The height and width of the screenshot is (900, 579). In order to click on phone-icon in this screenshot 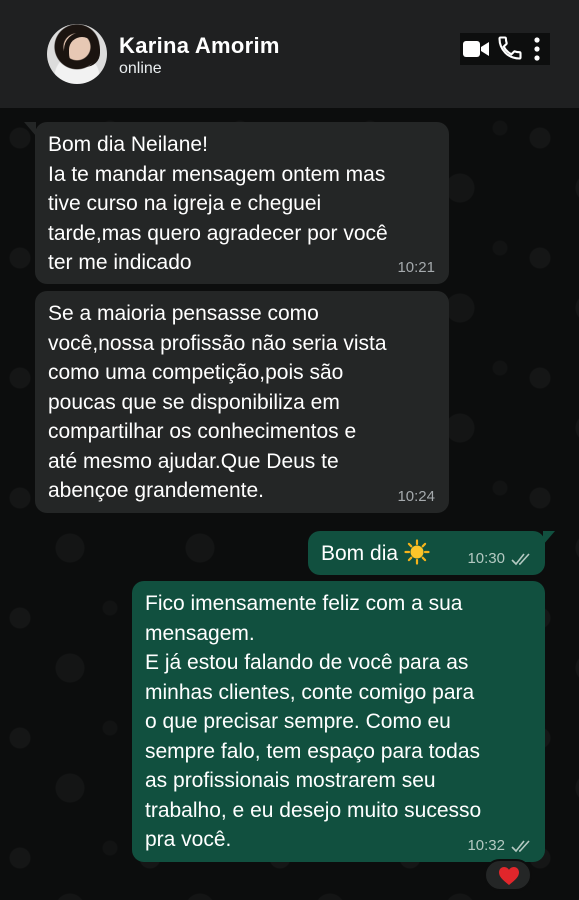, I will do `click(510, 48)`.